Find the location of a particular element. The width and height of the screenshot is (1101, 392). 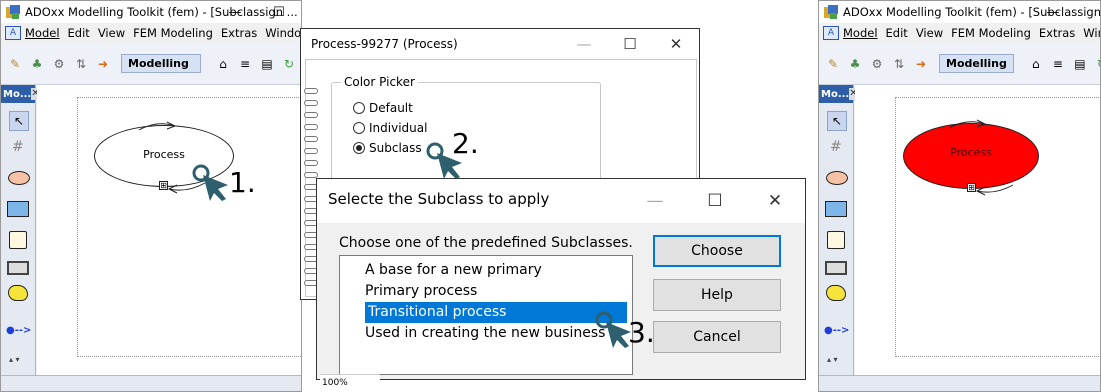

choose-button: Choose is located at coordinates (717, 251).